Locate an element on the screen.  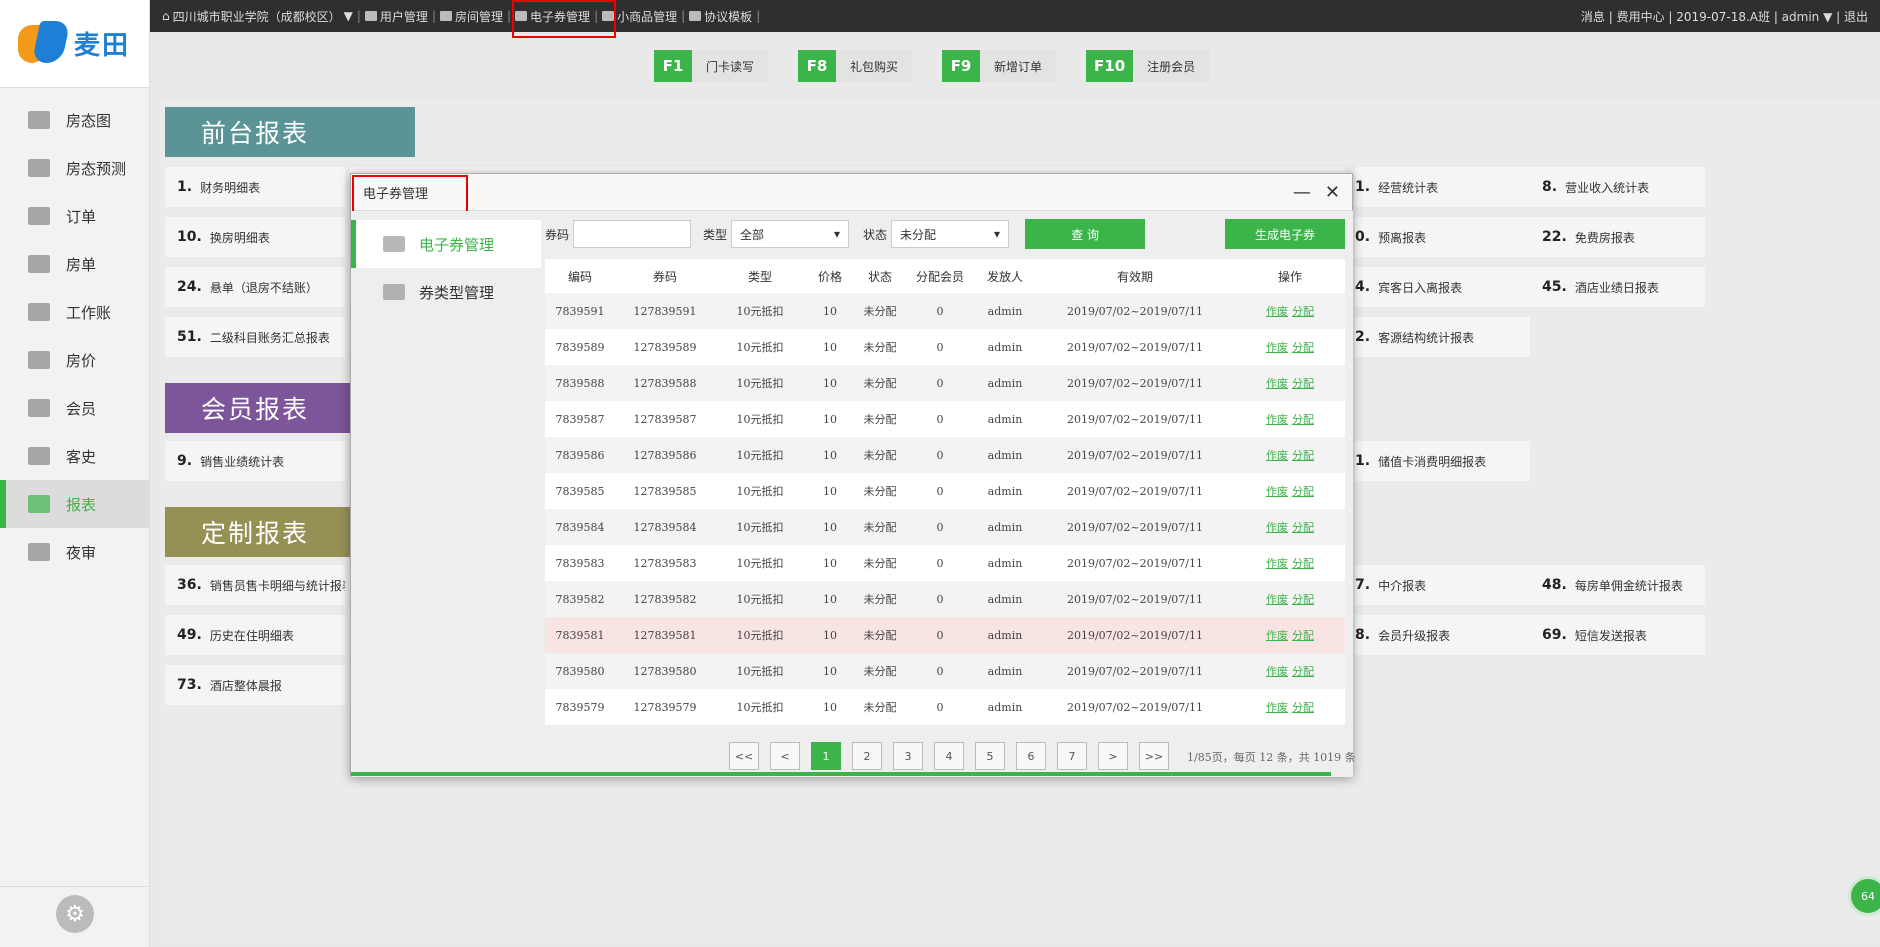
sidebar-item-label: 房单 is located at coordinates (81, 264).